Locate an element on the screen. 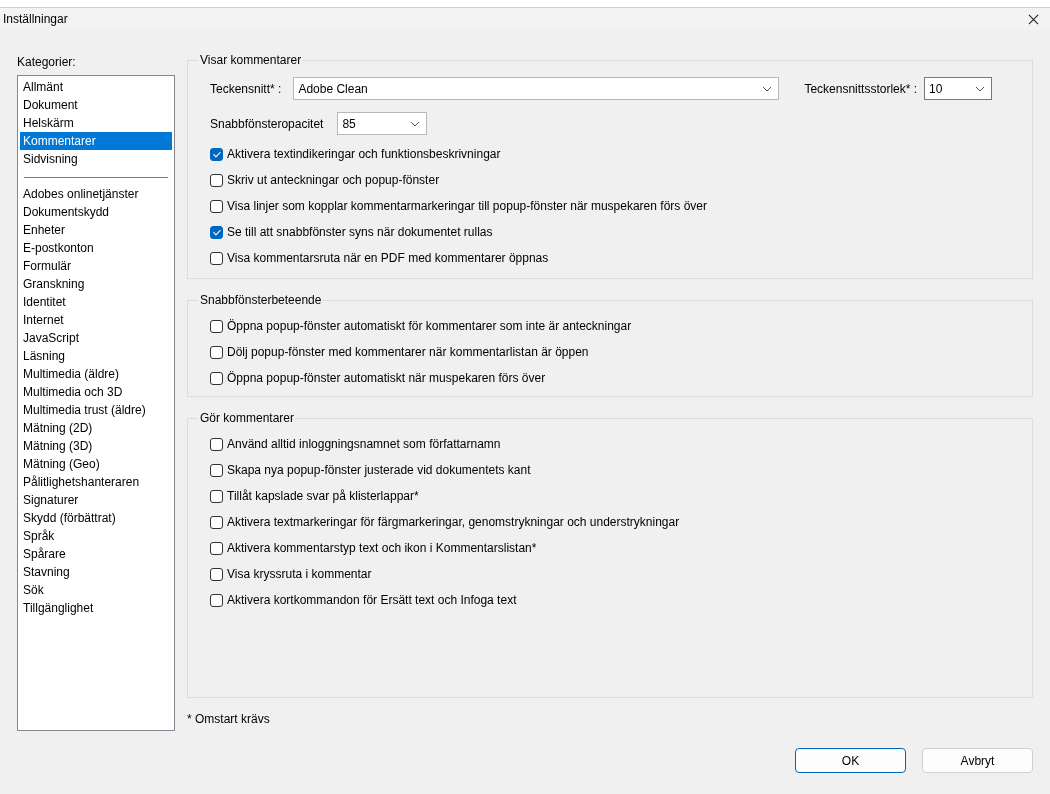 The height and width of the screenshot is (794, 1050). checkbox-label: Tillåt kapslade svar på klisterlappar* is located at coordinates (323, 496).